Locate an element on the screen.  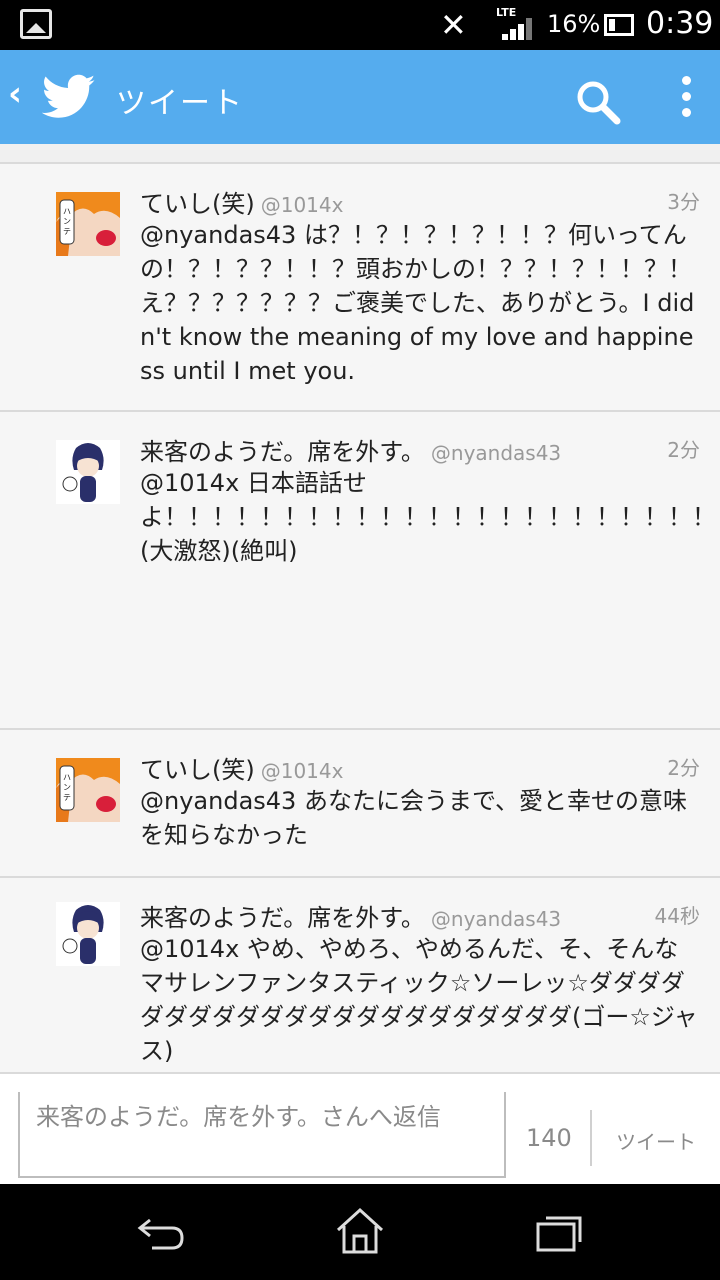
app-bar: ‹ ツイート is located at coordinates (360, 97).